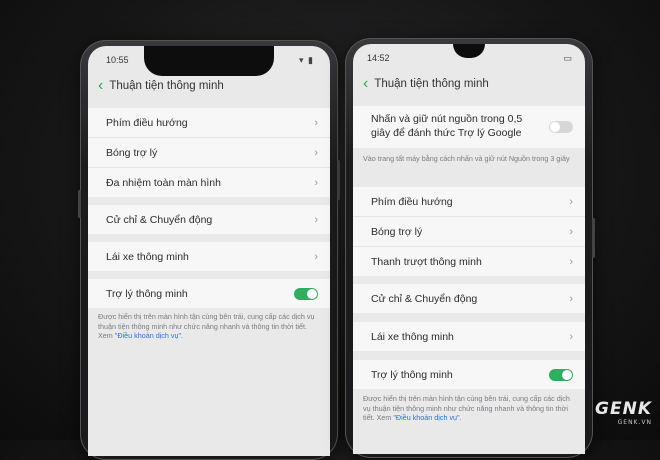 Image resolution: width=660 pixels, height=460 pixels. Describe the element at coordinates (634, 422) in the screenshot. I see `watermark-site: GENK.VN` at that location.